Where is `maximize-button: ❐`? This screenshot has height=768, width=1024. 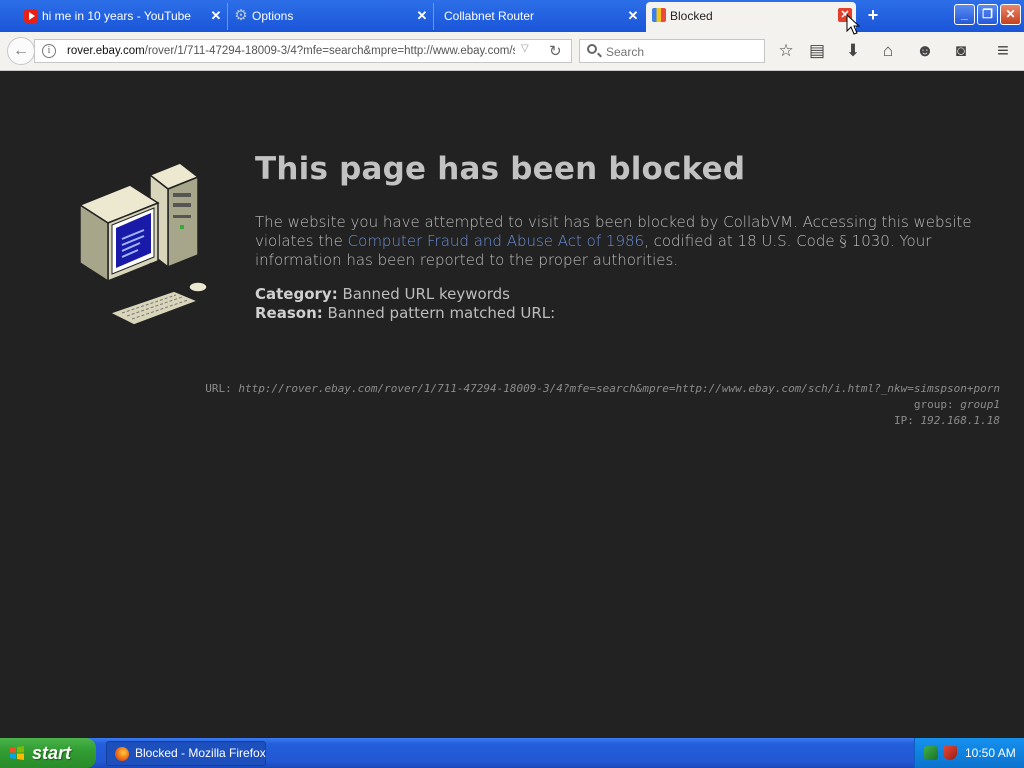
maximize-button: ❐ is located at coordinates (987, 14).